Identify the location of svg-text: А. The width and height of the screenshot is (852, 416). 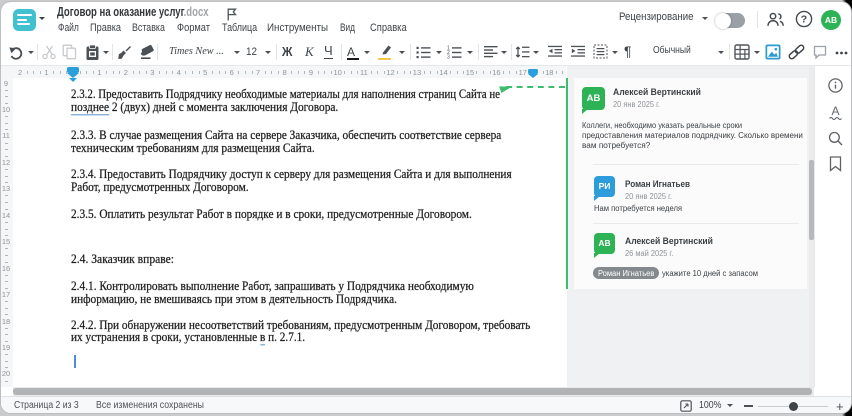
(835, 111).